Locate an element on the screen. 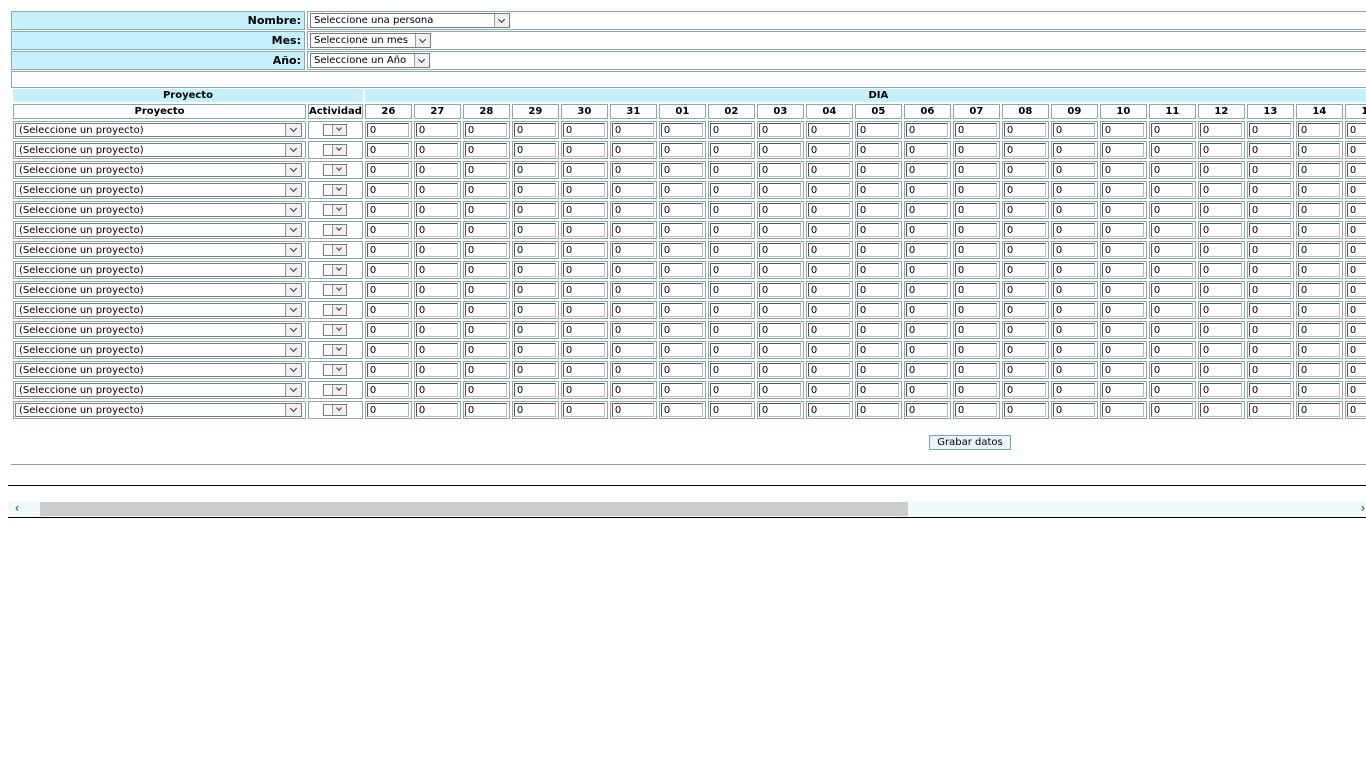 This screenshot has height=768, width=1366. activity-select is located at coordinates (335, 310).